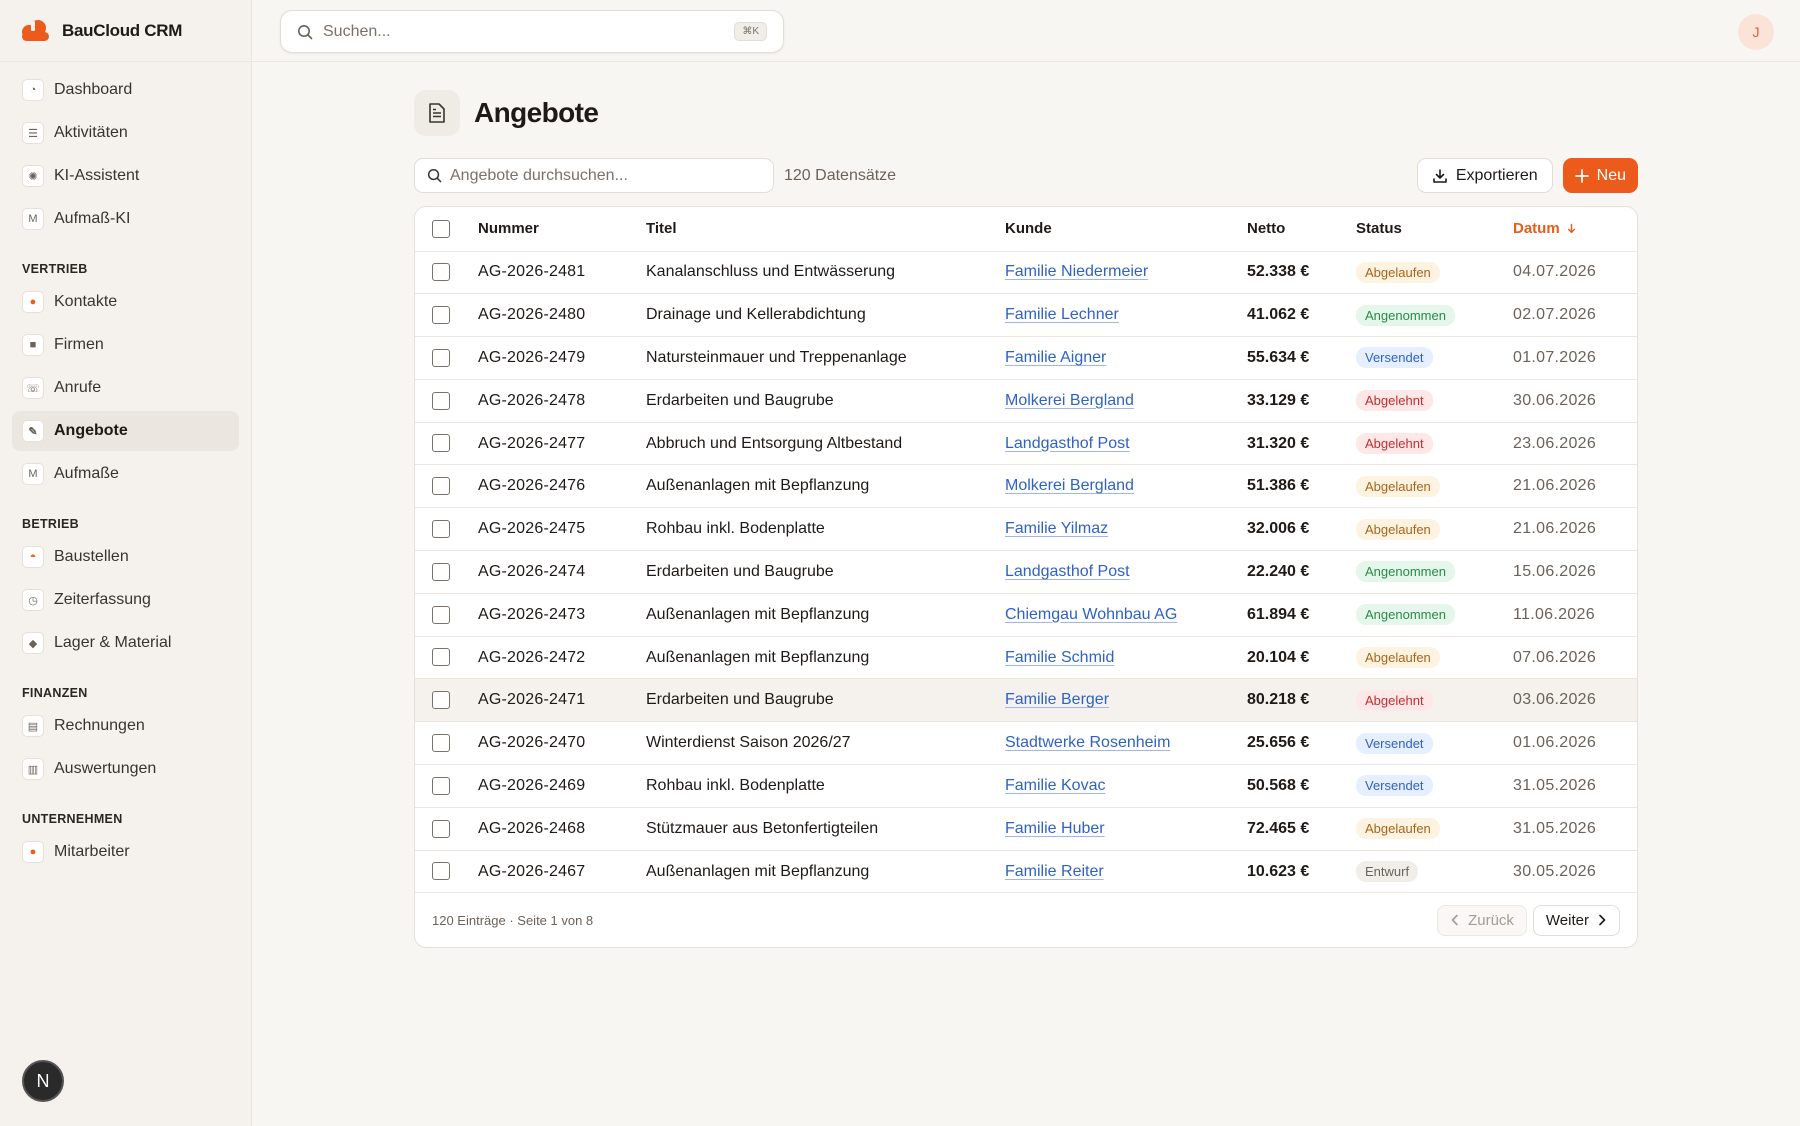 The image size is (1800, 1126). Describe the element at coordinates (125, 431) in the screenshot. I see `sidebar-item-angebote: ✎ Angebote` at that location.